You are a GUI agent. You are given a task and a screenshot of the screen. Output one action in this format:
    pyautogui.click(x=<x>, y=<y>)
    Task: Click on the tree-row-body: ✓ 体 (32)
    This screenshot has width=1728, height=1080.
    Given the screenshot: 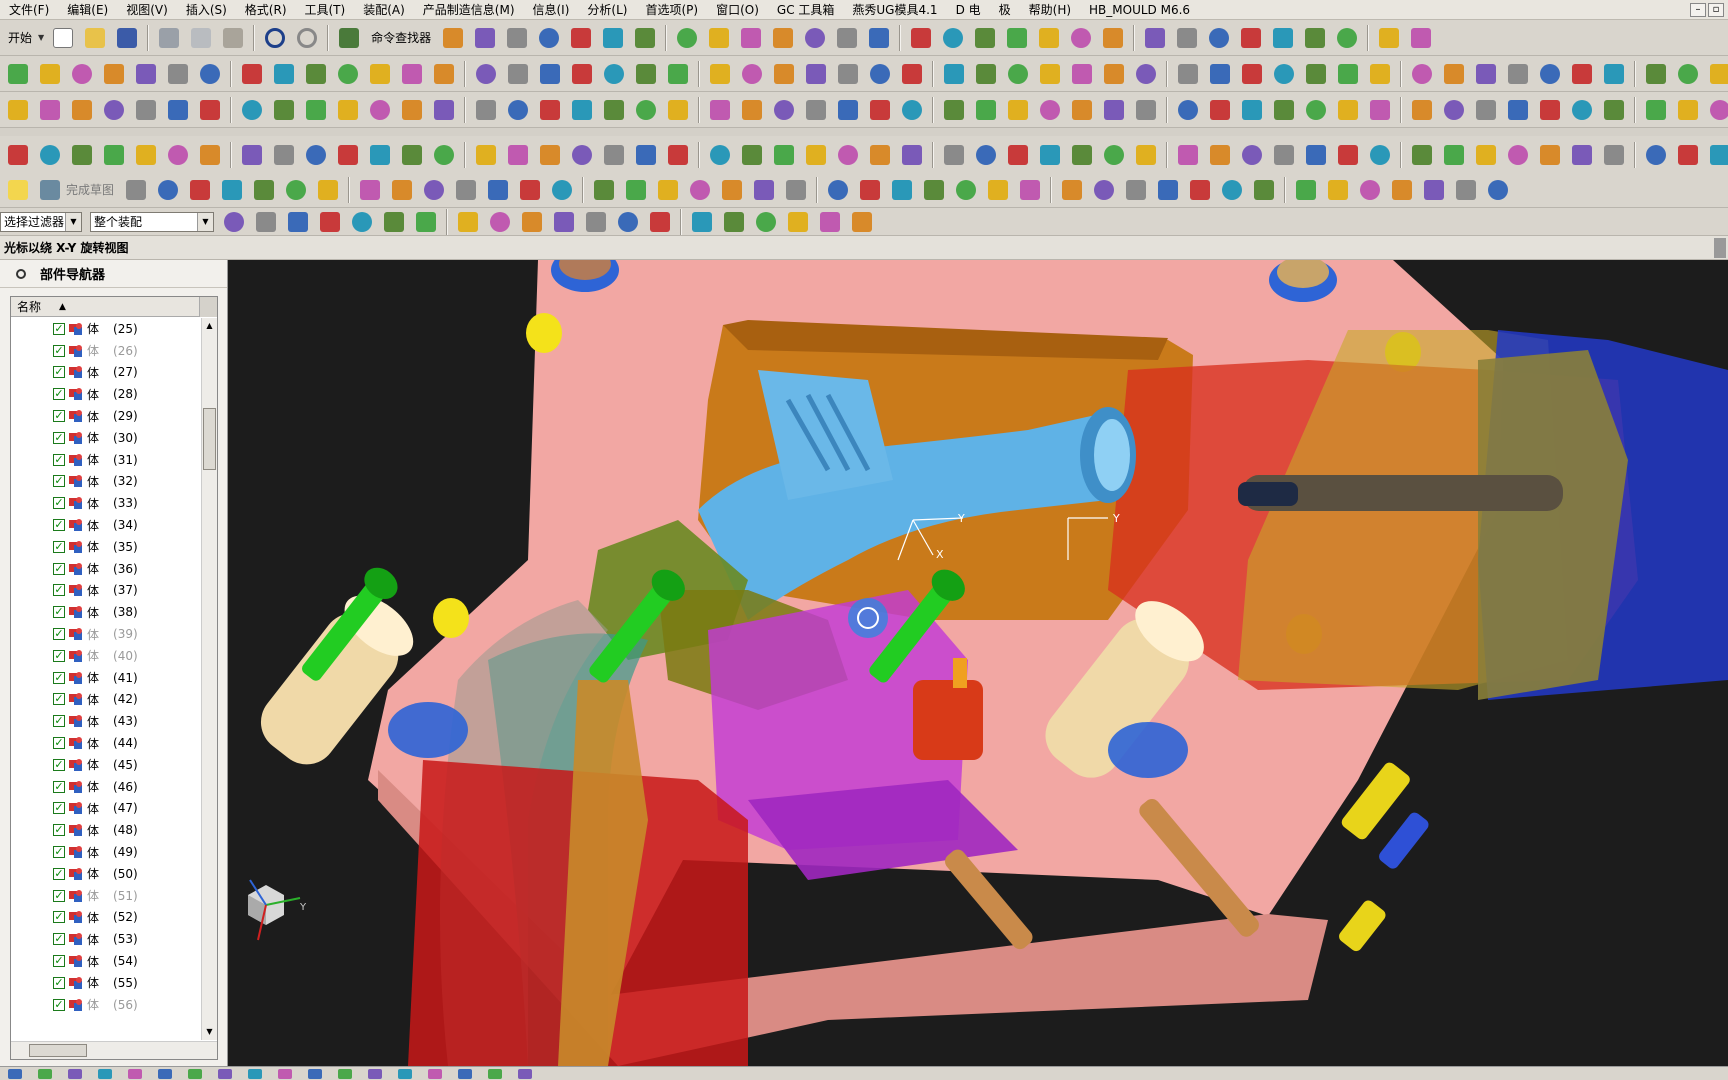 What is the action you would take?
    pyautogui.click(x=106, y=482)
    